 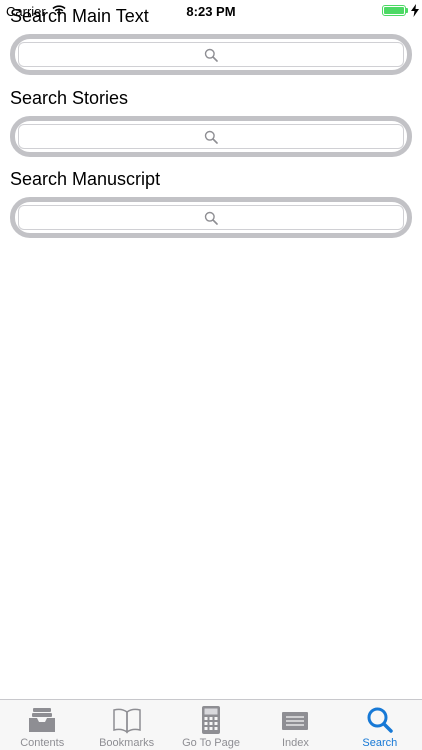 I want to click on search-manuscript-field, so click(x=211, y=217).